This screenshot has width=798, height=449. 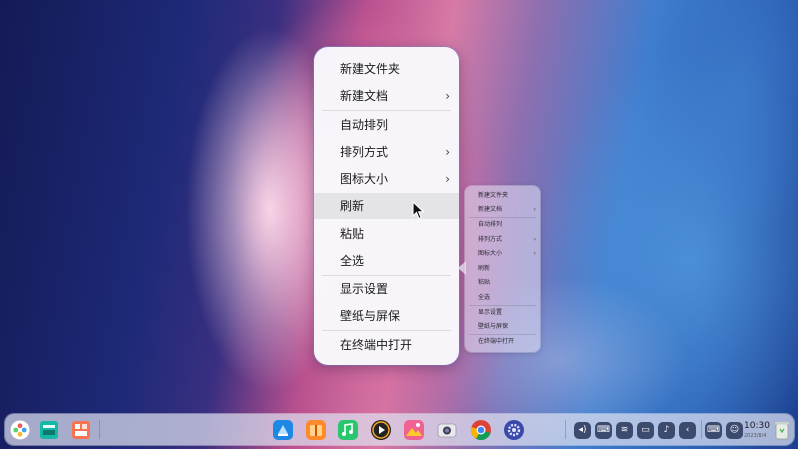 I want to click on clock: 10:30 2023/8/4, so click(x=757, y=431).